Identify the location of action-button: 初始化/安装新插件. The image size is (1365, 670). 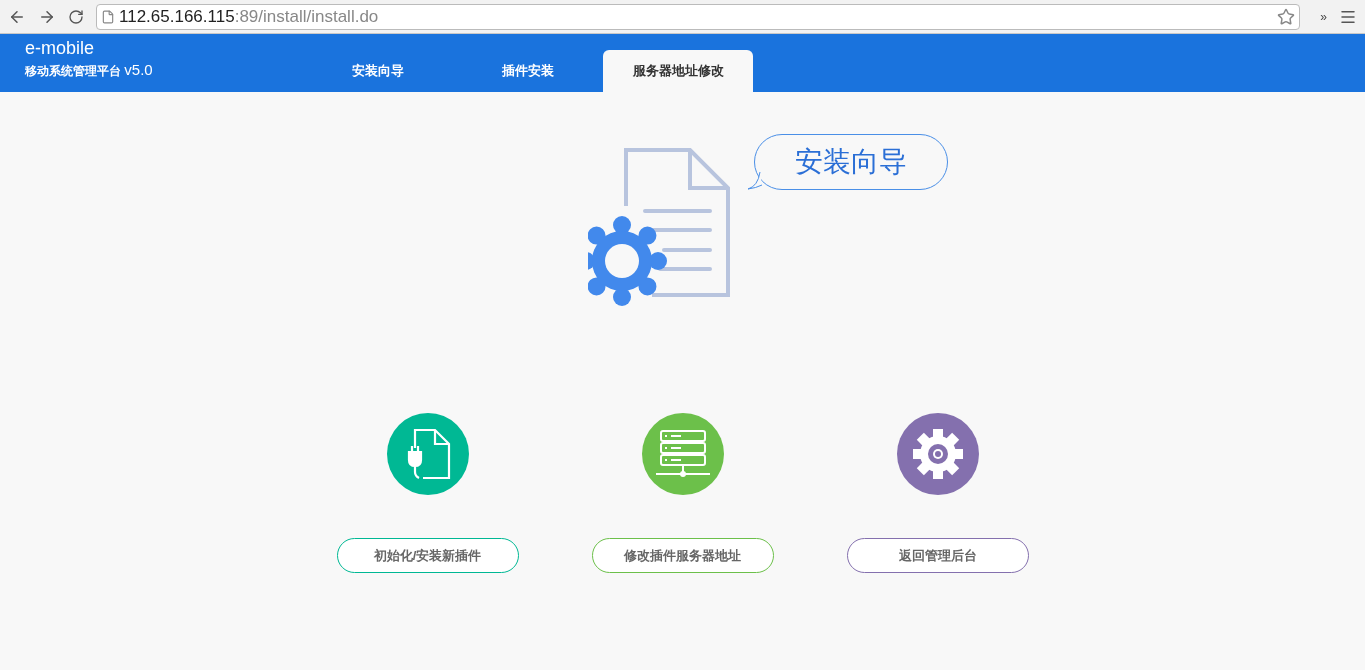
(427, 555).